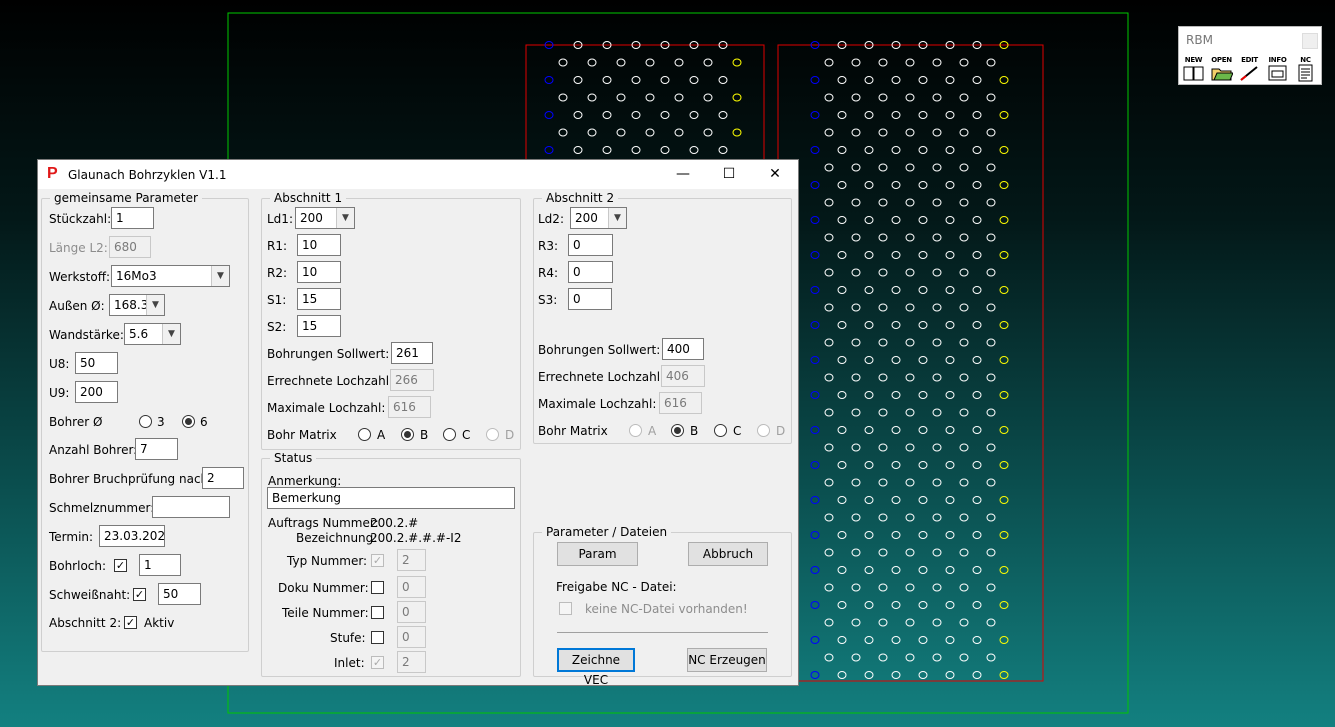  I want to click on freigabe-nc-label: Freigabe NC - Datei:, so click(616, 587).